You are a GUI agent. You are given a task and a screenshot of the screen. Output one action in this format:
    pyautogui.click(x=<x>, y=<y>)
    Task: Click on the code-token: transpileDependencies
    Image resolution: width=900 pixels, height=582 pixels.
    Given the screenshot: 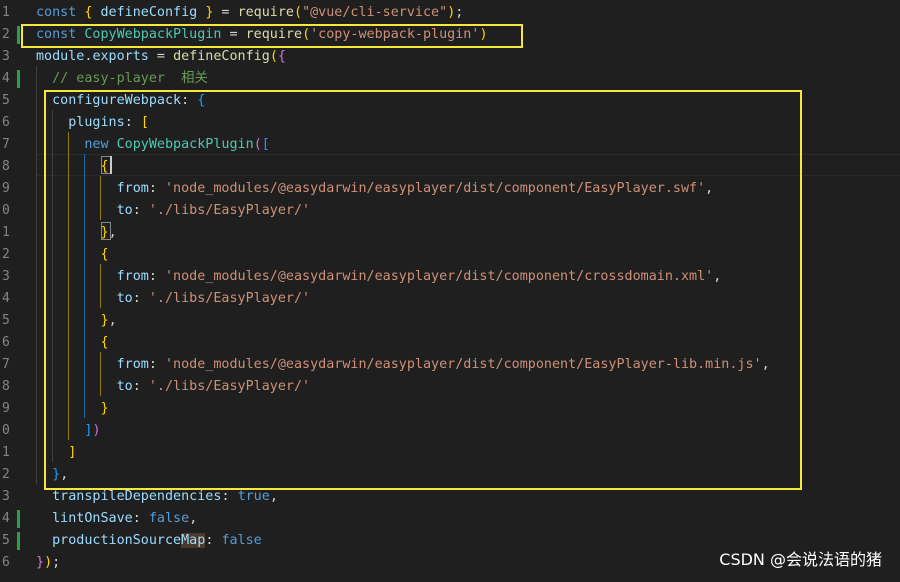 What is the action you would take?
    pyautogui.click(x=137, y=496)
    